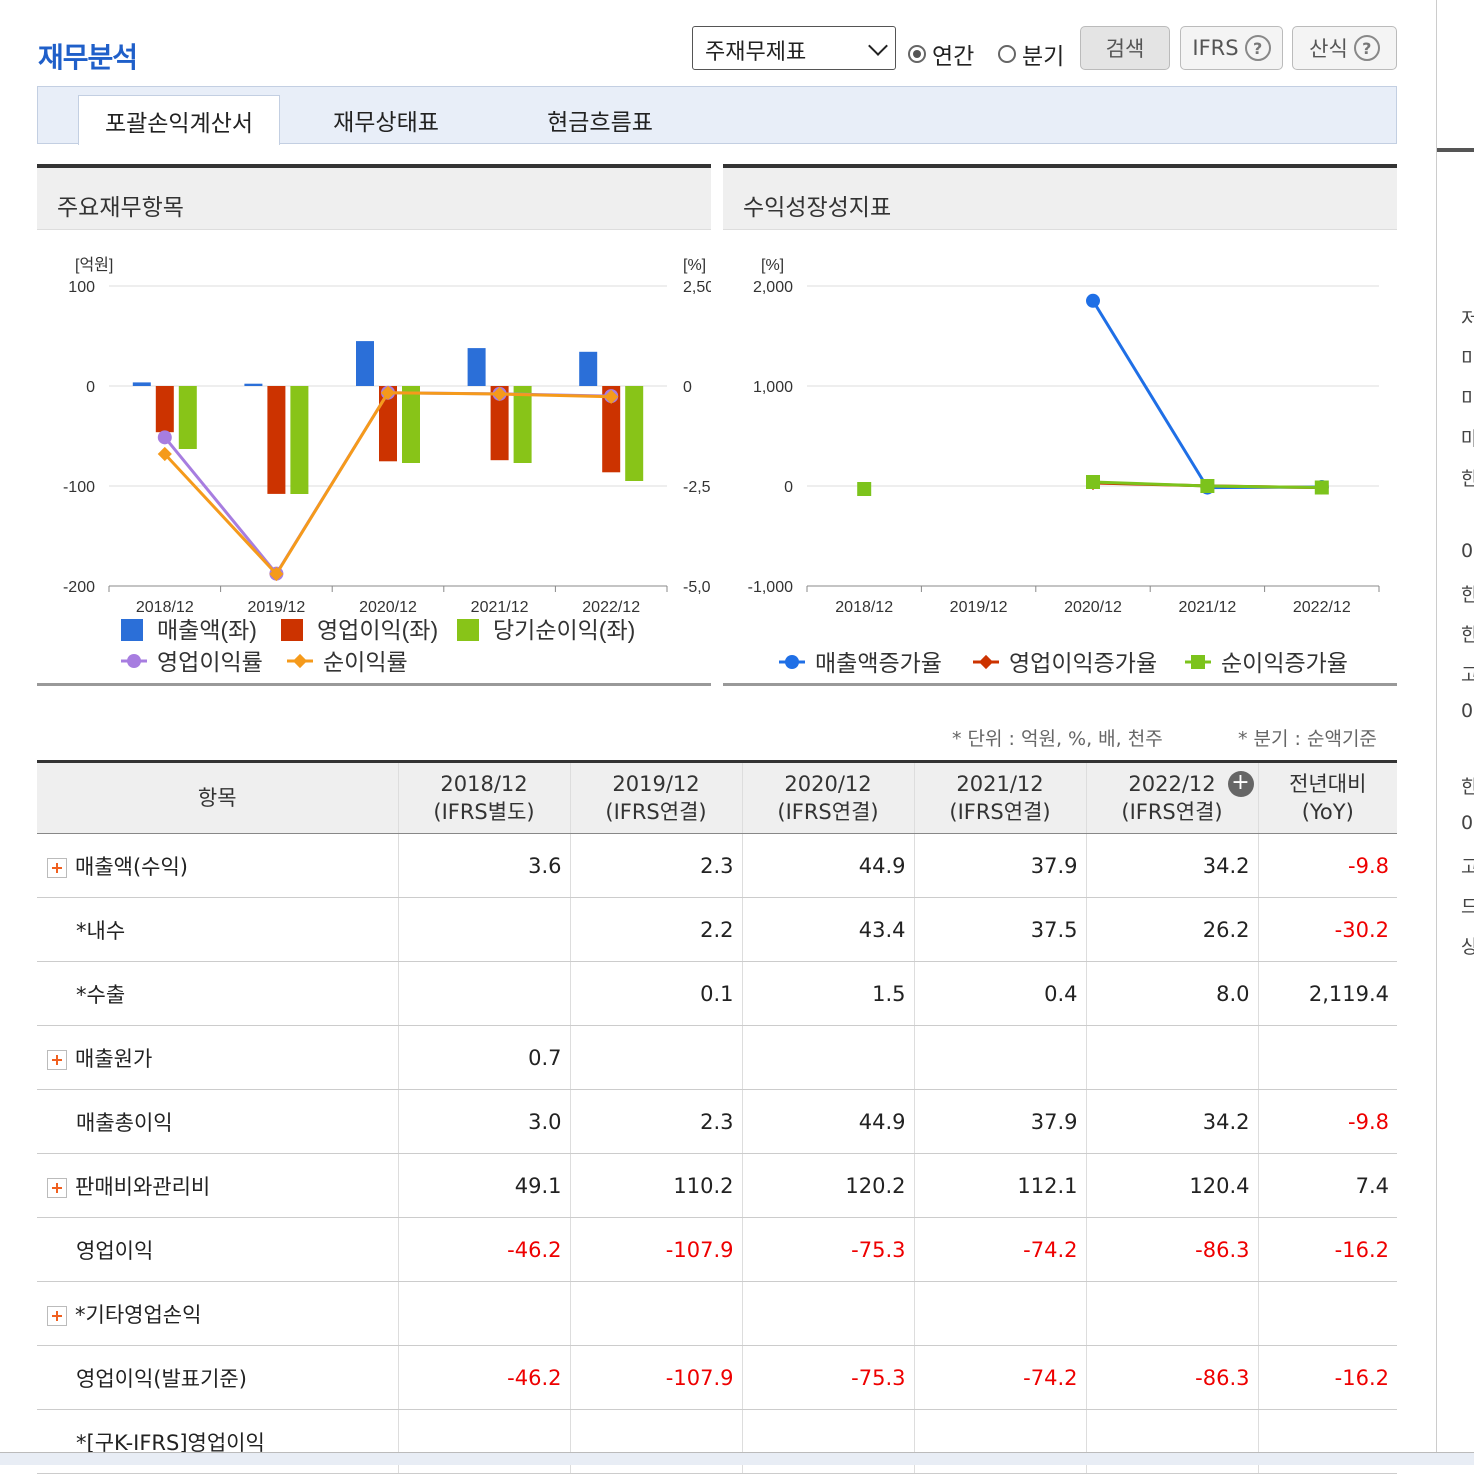 The height and width of the screenshot is (1474, 1474). Describe the element at coordinates (1467, 319) in the screenshot. I see `side-panel-text: 저` at that location.